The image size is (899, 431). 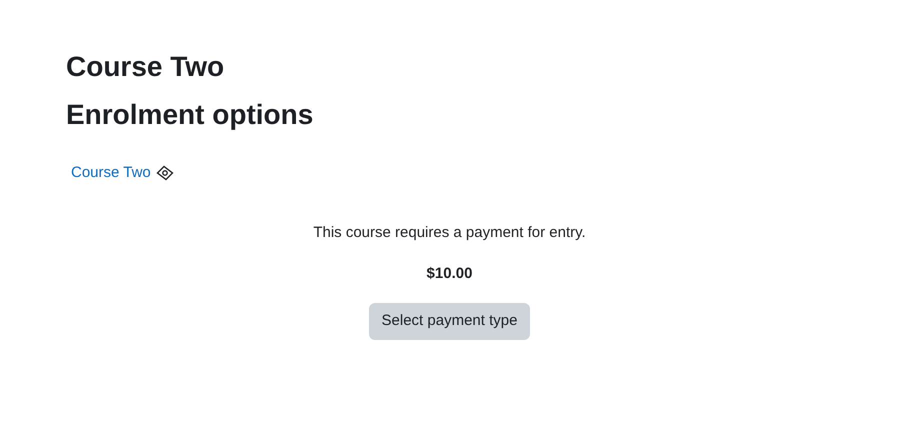 What do you see at coordinates (165, 173) in the screenshot?
I see `ticket-icon` at bounding box center [165, 173].